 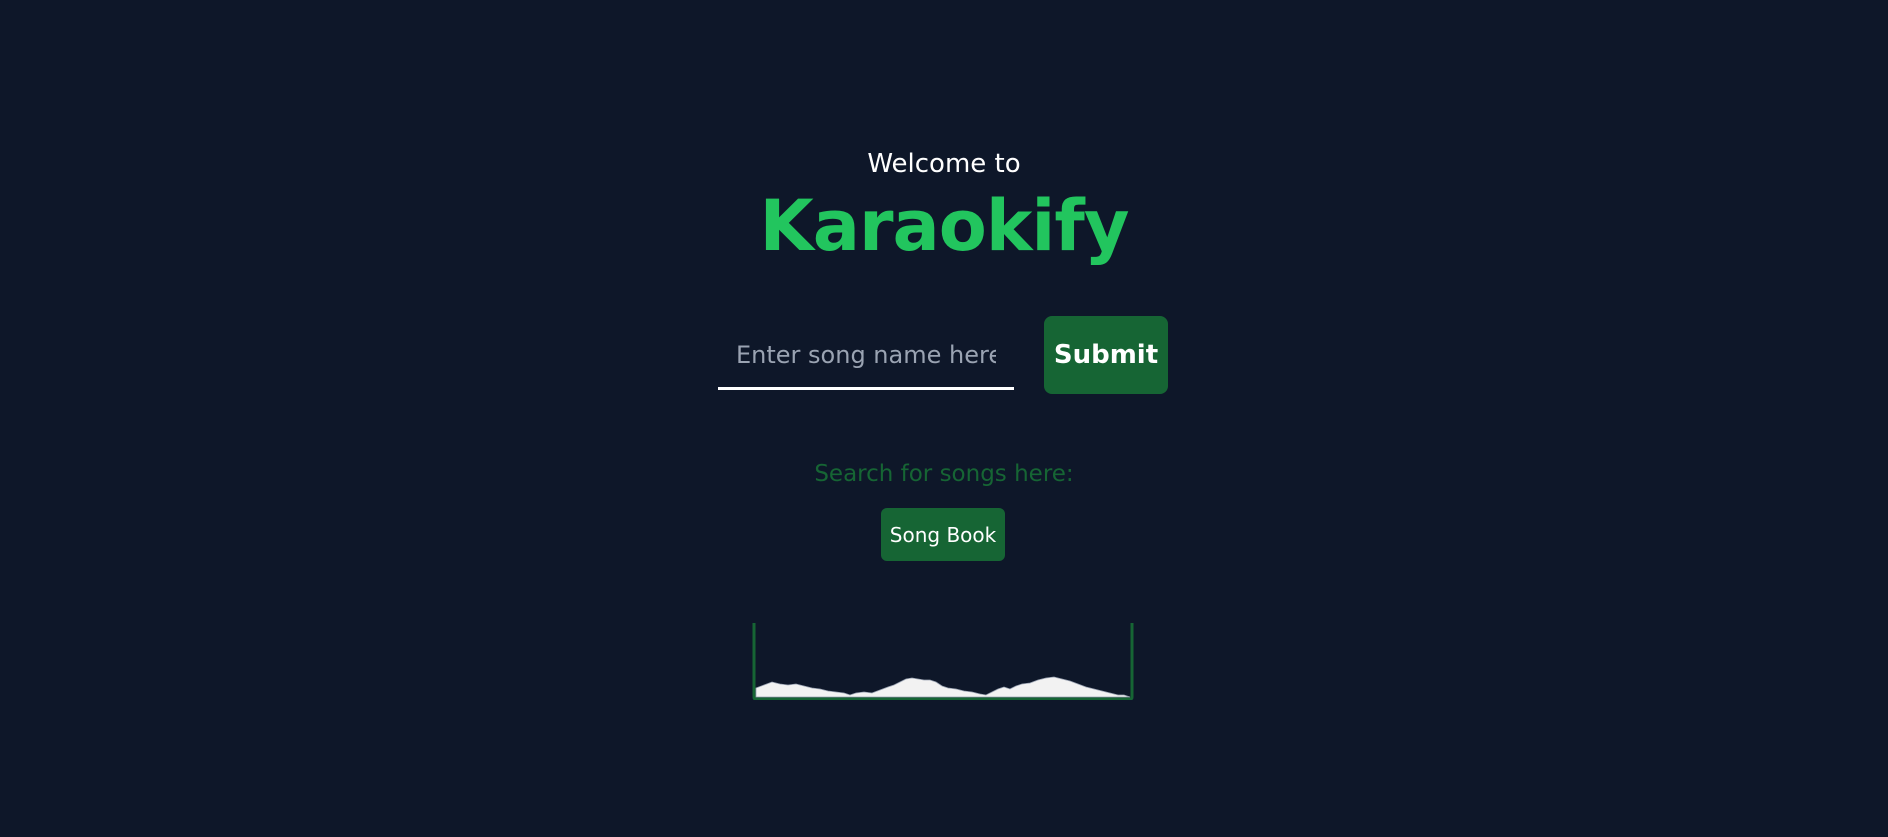 I want to click on welcome-text: Welcome to, so click(x=944, y=164).